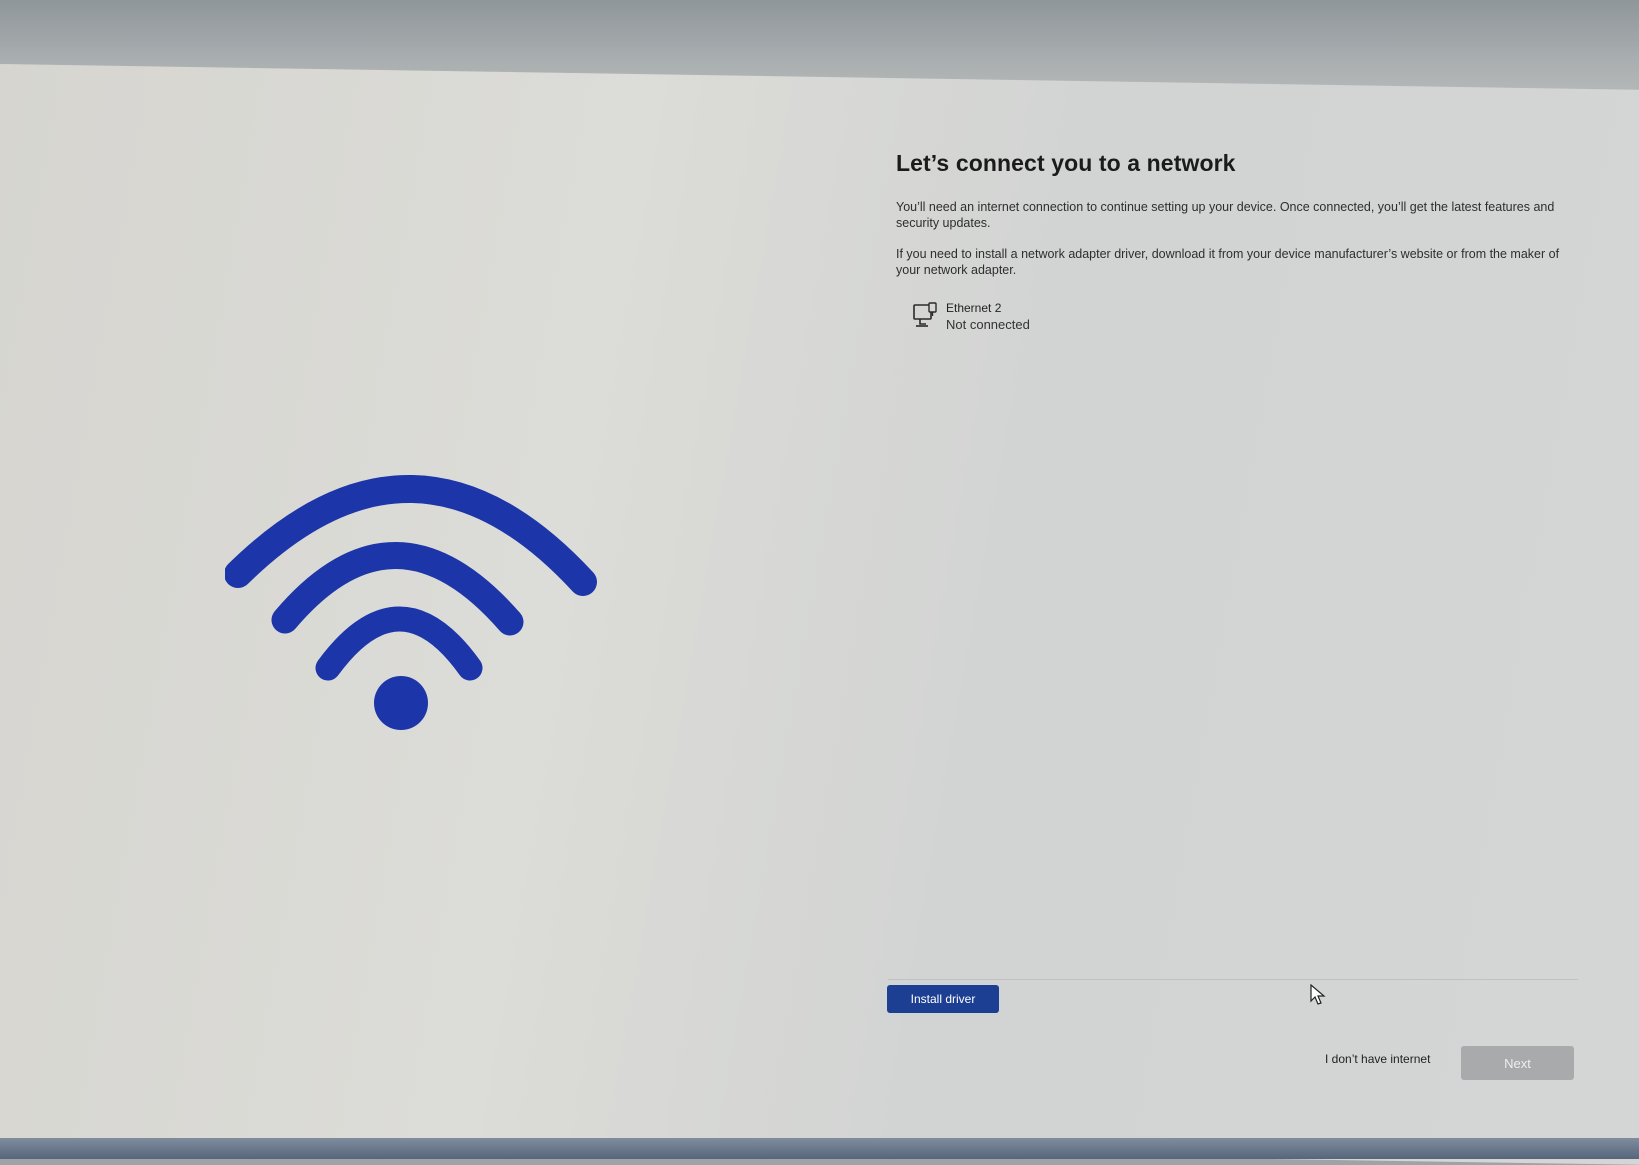  Describe the element at coordinates (819, 1148) in the screenshot. I see `monitor-bottom-edge` at that location.